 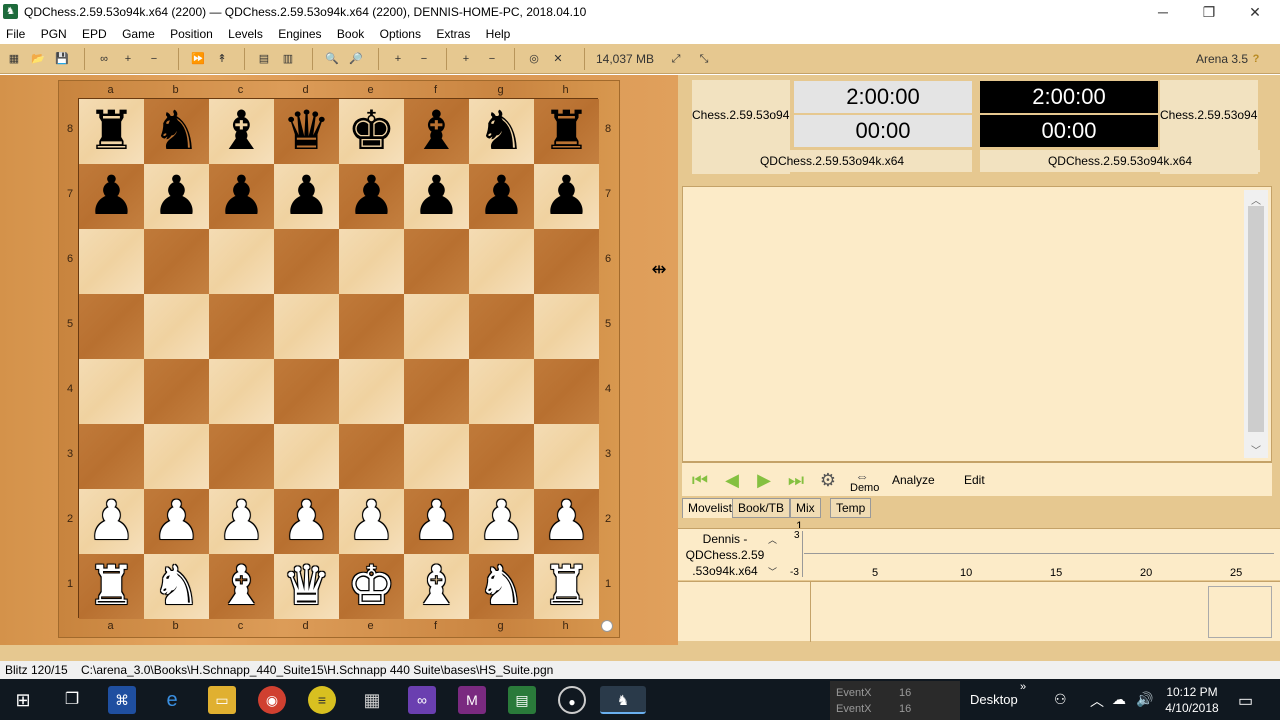 I want to click on edit-button: Edit, so click(x=974, y=480).